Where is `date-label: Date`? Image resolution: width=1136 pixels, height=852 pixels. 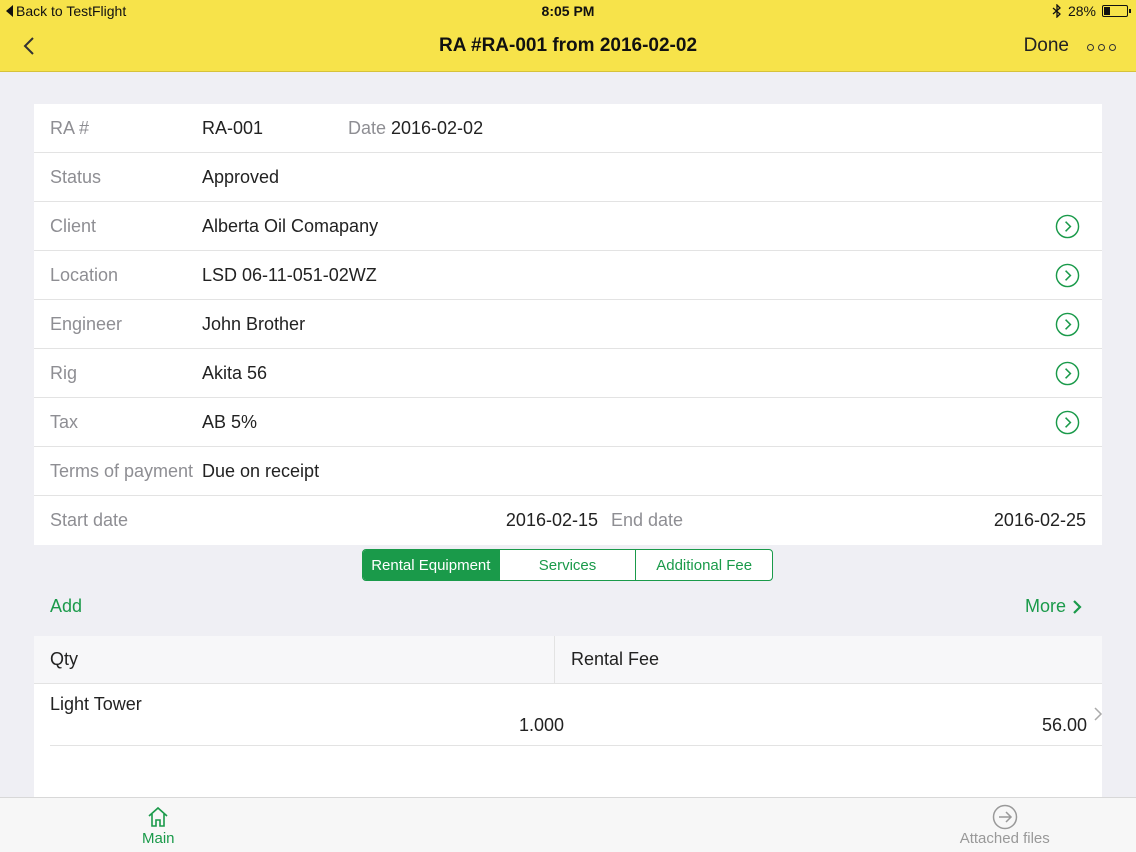 date-label: Date is located at coordinates (367, 127).